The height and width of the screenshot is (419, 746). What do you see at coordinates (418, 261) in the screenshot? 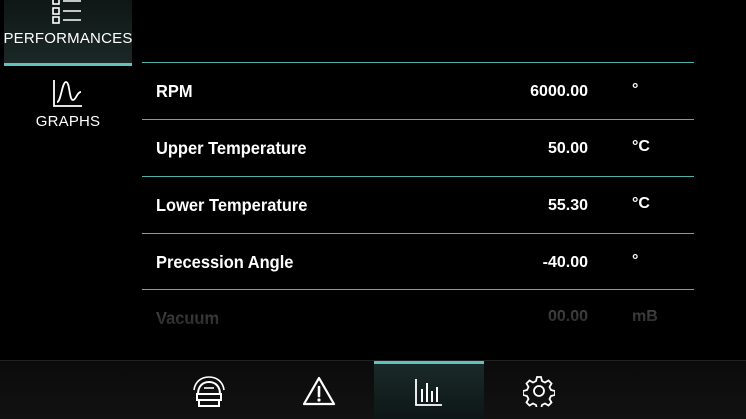
I see `table-row: Precession Angle -40.00 °` at bounding box center [418, 261].